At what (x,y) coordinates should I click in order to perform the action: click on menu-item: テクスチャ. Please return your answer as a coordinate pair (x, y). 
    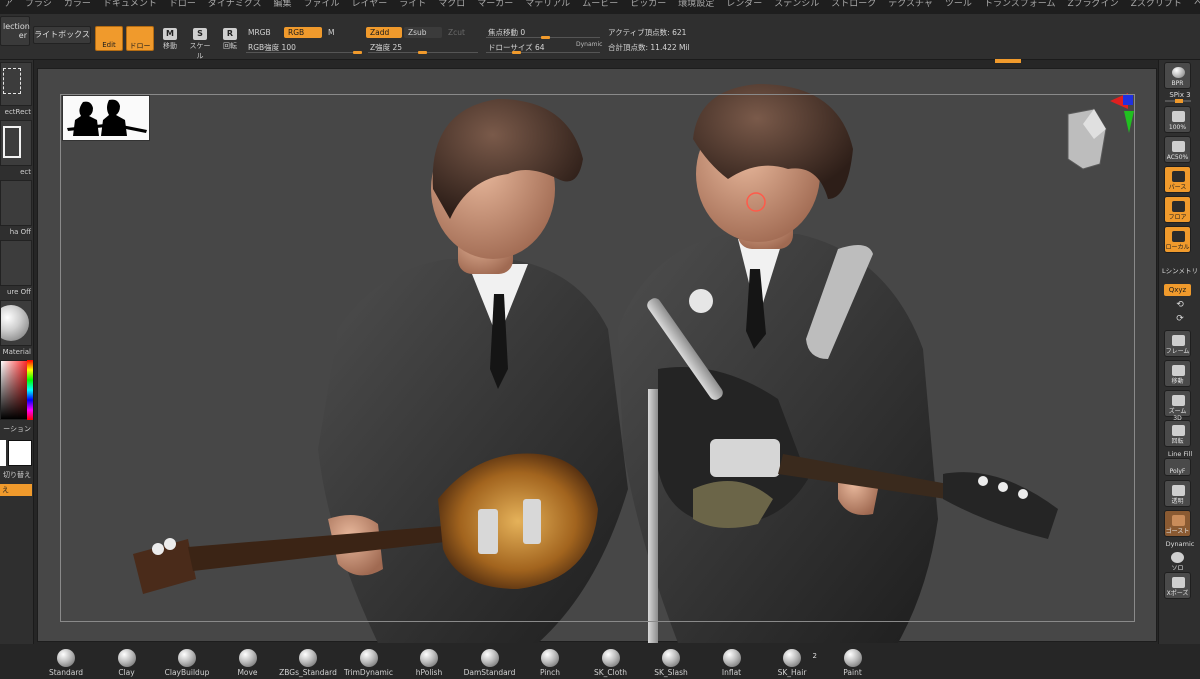
    Looking at the image, I should click on (910, 4).